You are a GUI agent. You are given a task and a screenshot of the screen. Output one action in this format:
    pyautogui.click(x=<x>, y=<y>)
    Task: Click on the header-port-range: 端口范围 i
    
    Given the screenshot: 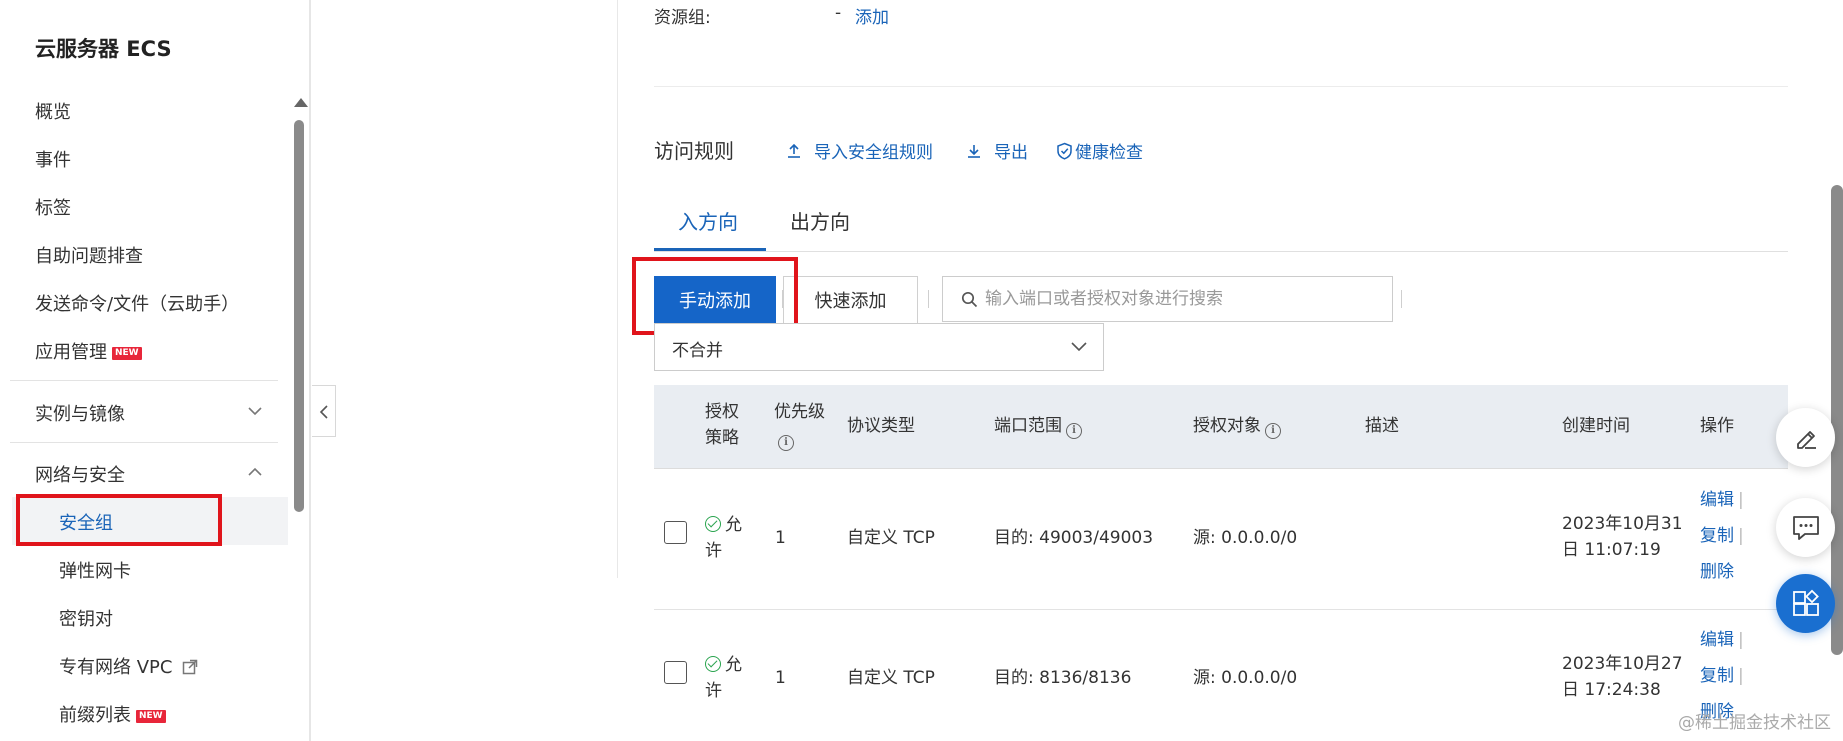 What is the action you would take?
    pyautogui.click(x=1038, y=426)
    